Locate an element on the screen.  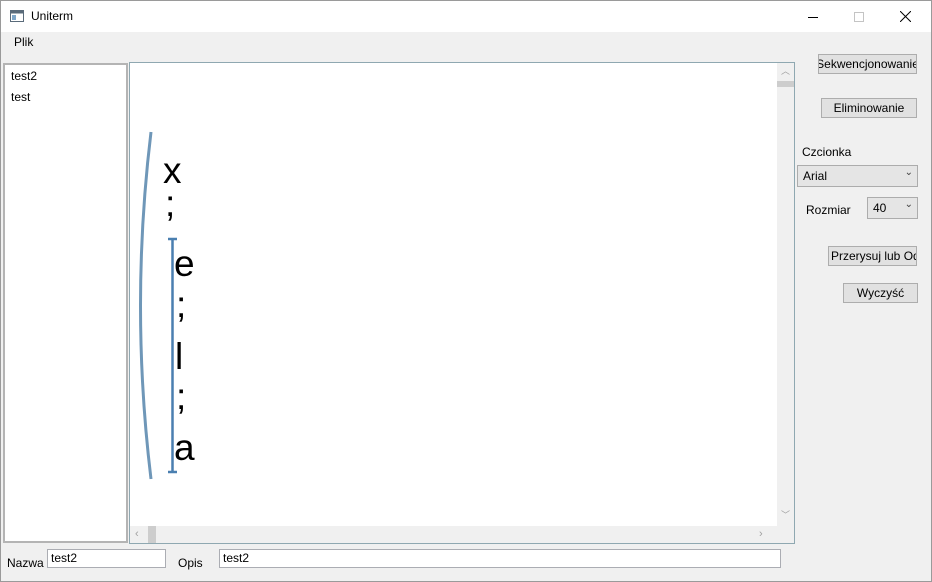
horizontal-scroll-thumb is located at coordinates (152, 534).